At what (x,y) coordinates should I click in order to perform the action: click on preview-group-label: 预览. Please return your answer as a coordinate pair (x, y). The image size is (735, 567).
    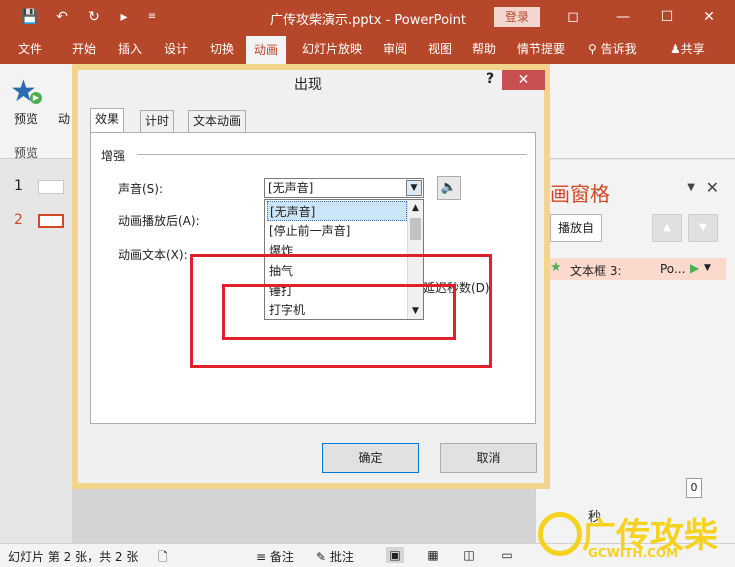
    Looking at the image, I should click on (26, 153).